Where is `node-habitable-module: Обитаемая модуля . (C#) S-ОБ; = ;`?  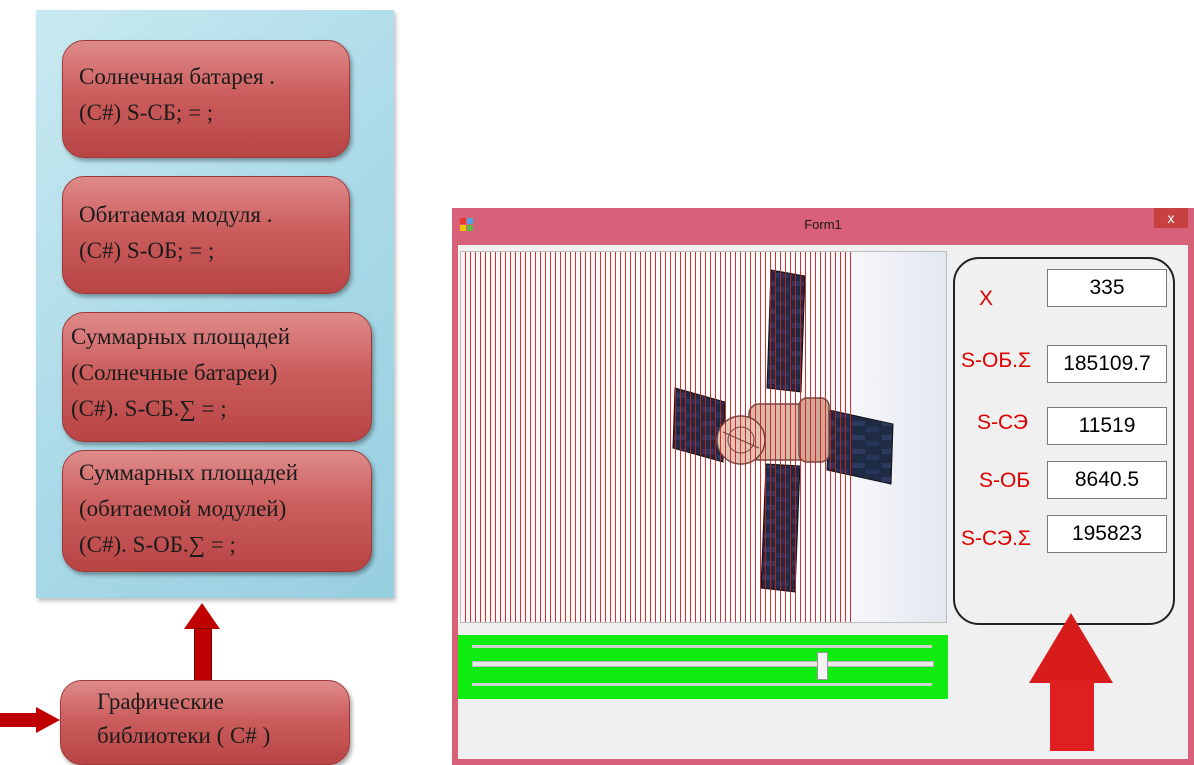
node-habitable-module: Обитаемая модуля . (C#) S-ОБ; = ; is located at coordinates (206, 235).